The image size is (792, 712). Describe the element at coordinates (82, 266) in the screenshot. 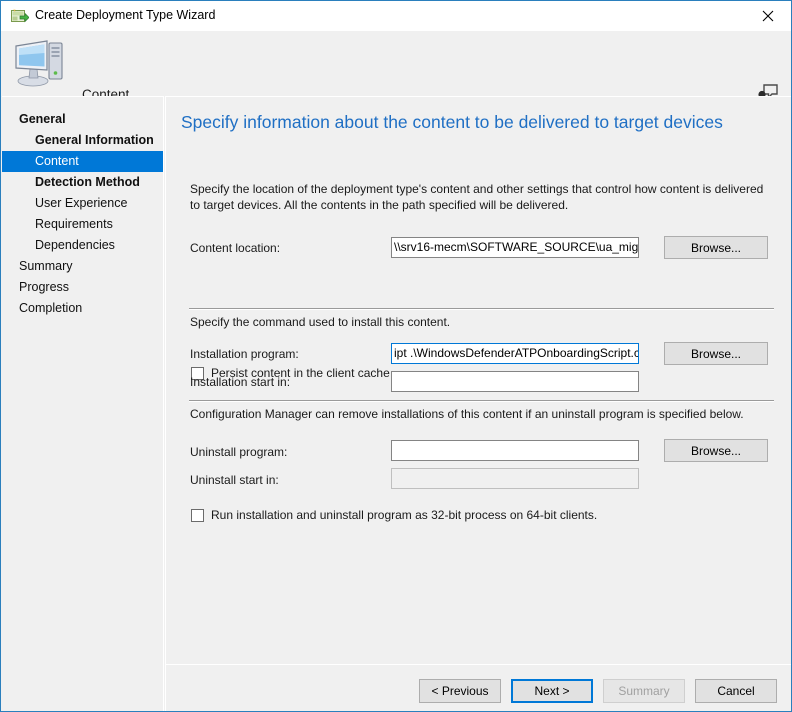

I see `sidebar-item-summary: Summary` at that location.